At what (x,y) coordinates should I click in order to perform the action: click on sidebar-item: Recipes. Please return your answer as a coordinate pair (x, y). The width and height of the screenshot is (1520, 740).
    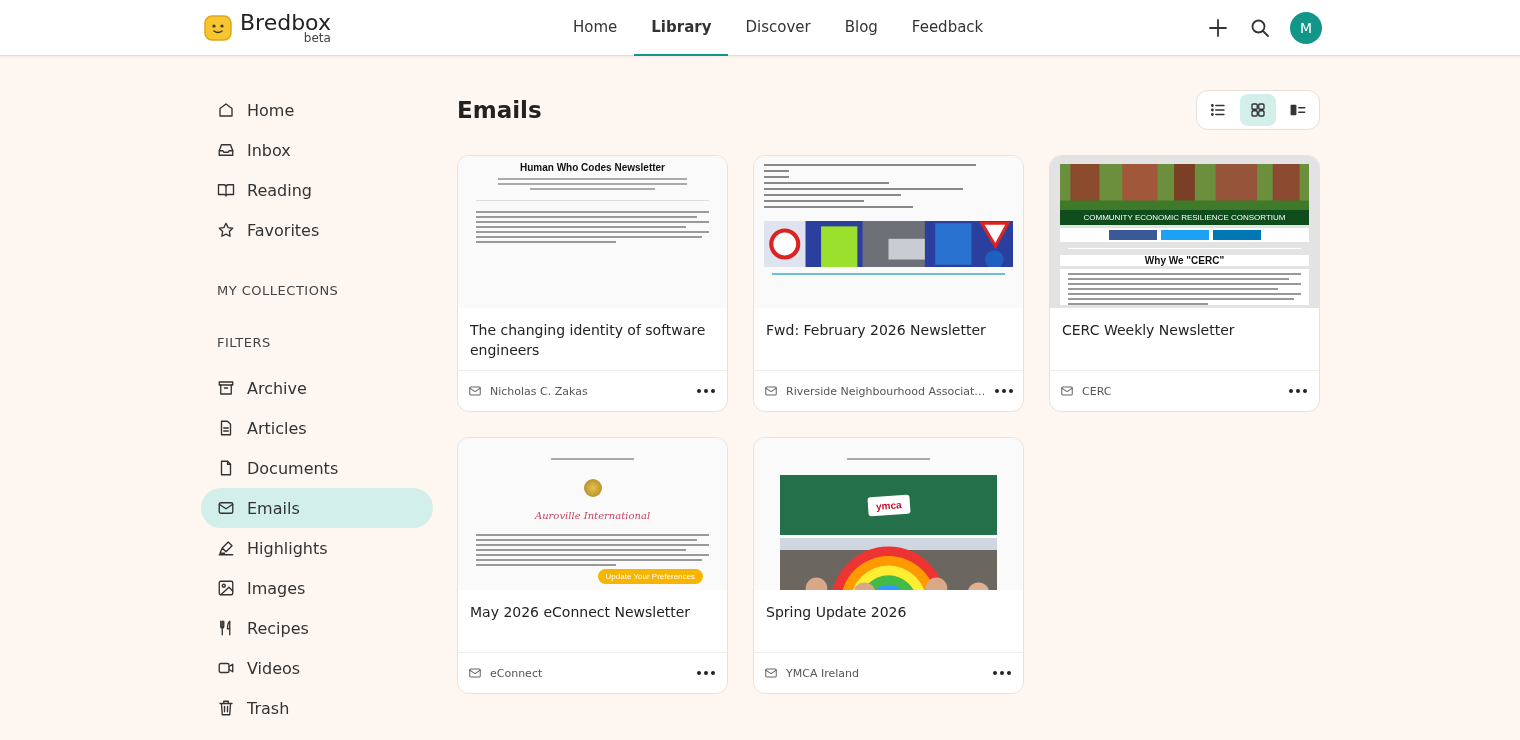
    Looking at the image, I should click on (317, 628).